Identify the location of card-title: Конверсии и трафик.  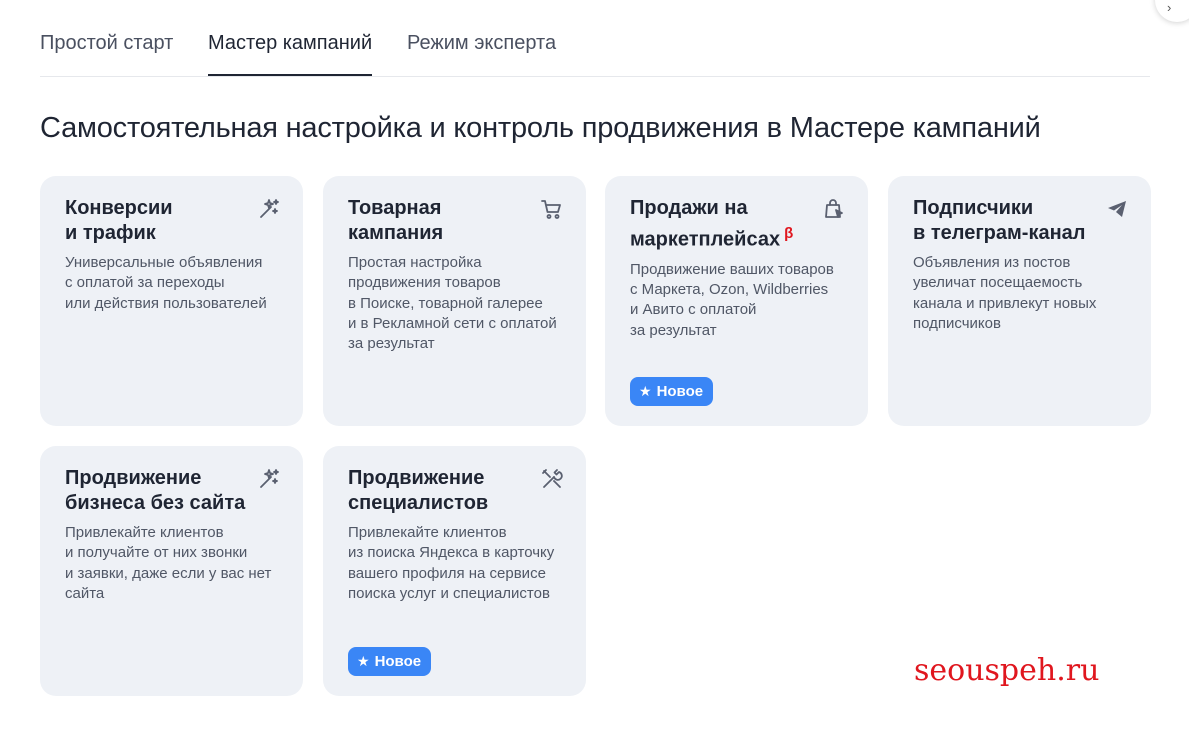
(119, 220).